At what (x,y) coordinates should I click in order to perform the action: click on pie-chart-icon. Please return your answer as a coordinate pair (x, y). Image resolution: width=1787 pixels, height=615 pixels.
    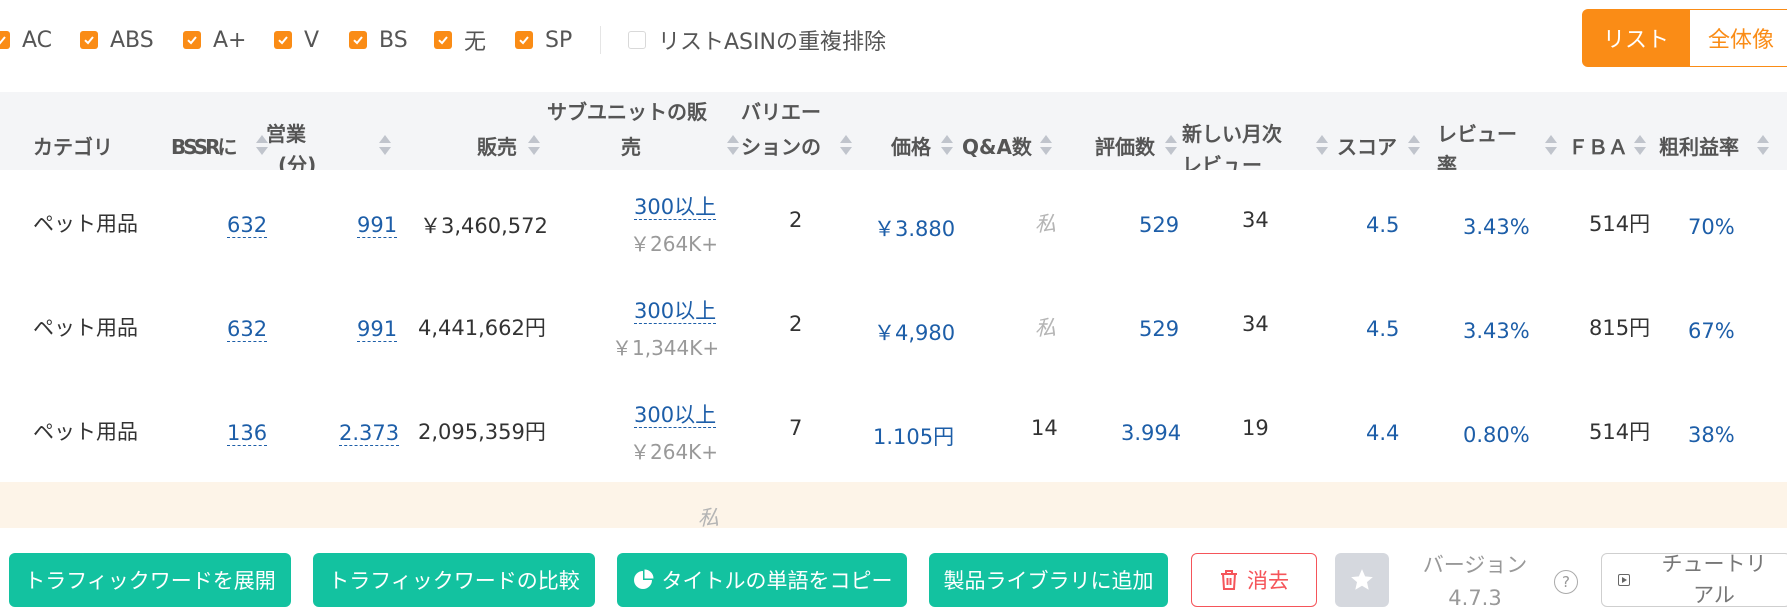
    Looking at the image, I should click on (643, 580).